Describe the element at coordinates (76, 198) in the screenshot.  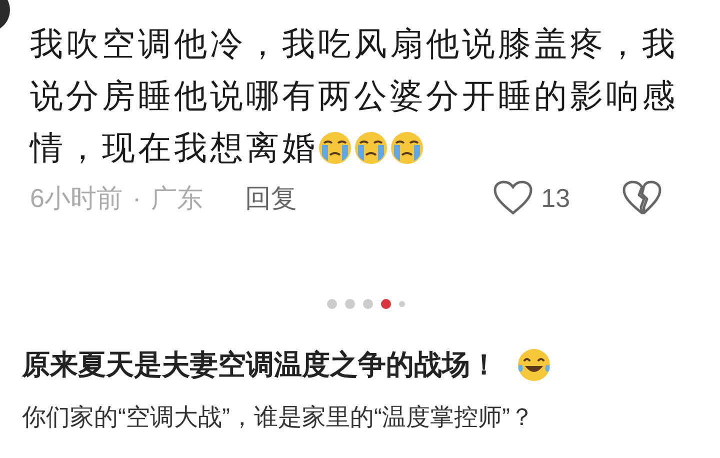
I see `comment-time: 6小时前` at that location.